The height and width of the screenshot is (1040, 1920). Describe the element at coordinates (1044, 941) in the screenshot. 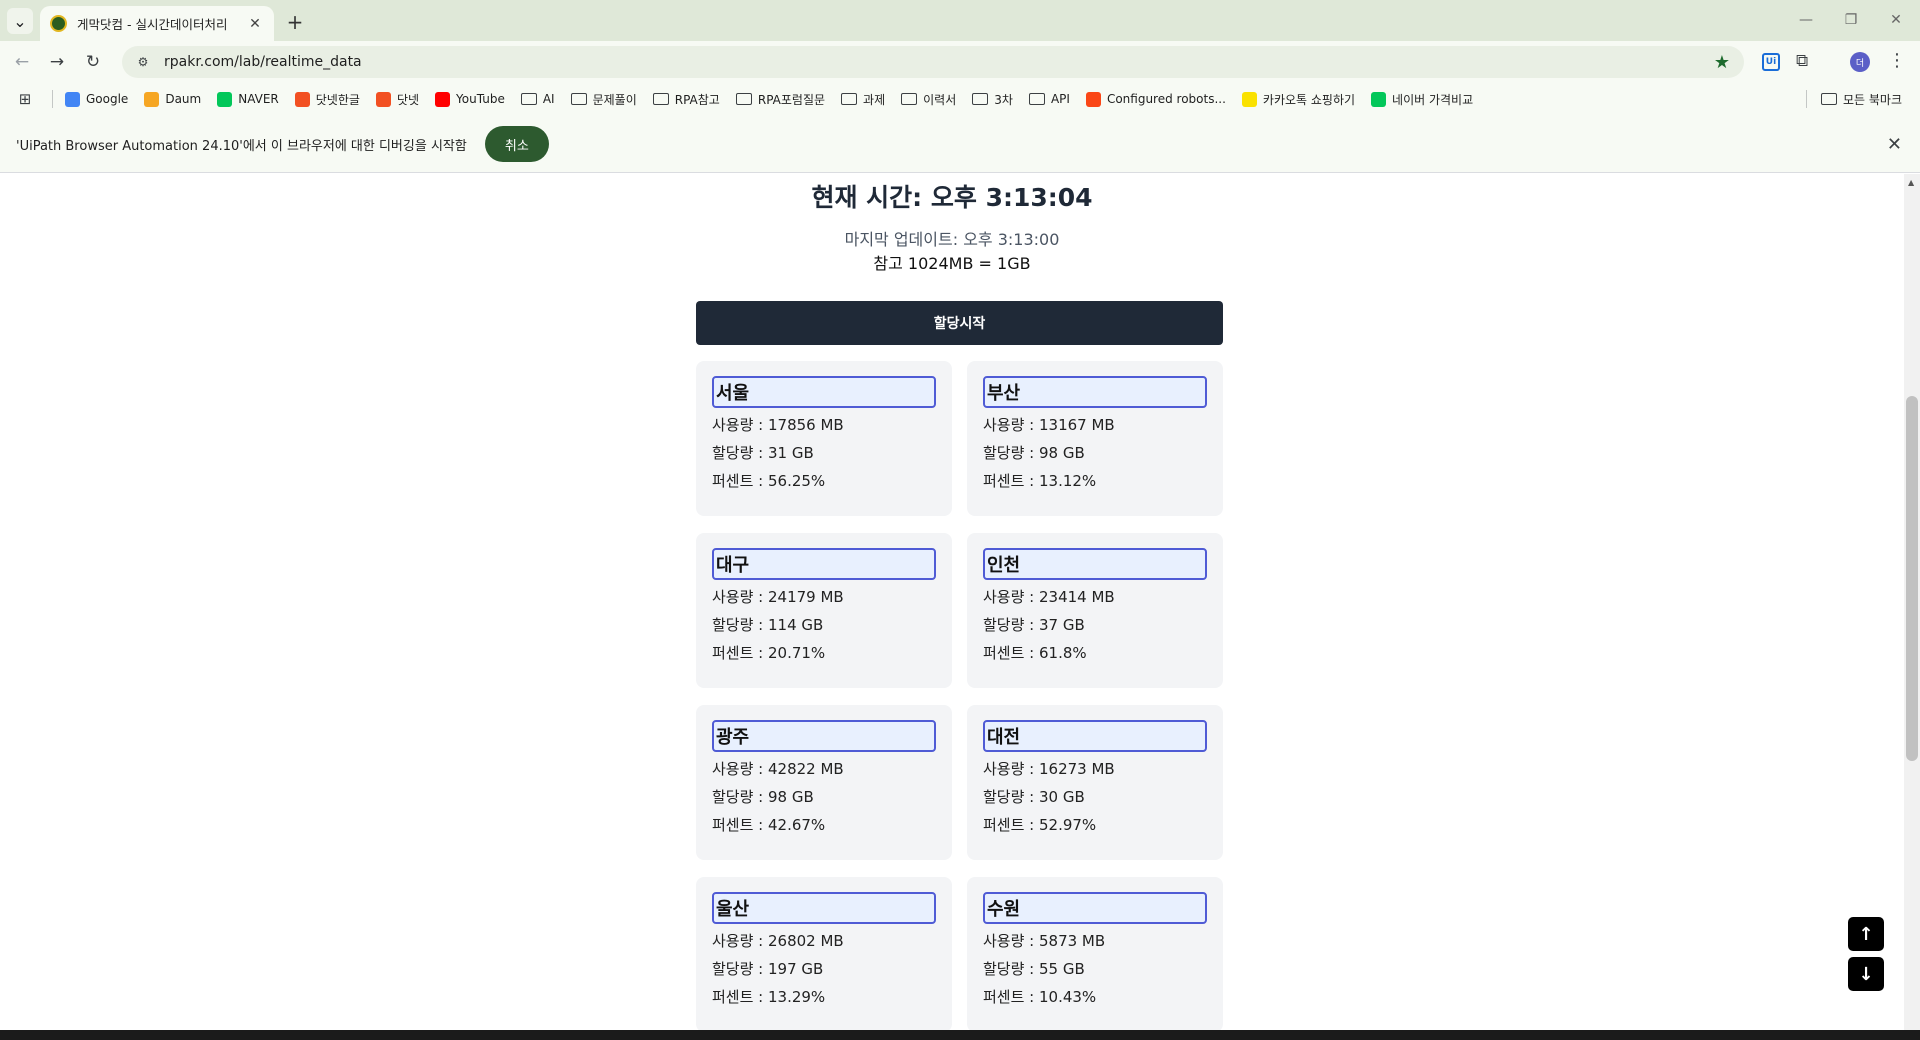

I see `usage-text: 사용량 : 5873 MB` at that location.